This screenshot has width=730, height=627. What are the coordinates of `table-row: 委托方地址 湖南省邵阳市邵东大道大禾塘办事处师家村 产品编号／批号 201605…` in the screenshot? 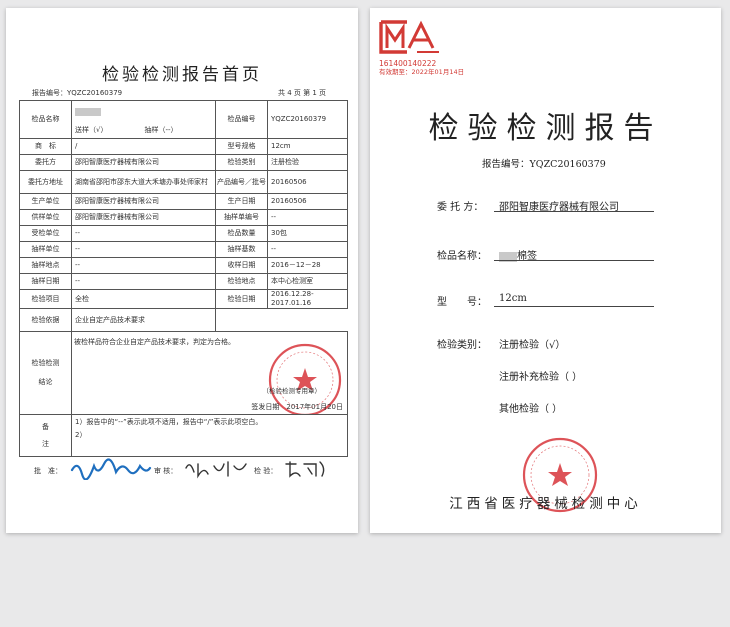 It's located at (183, 182).